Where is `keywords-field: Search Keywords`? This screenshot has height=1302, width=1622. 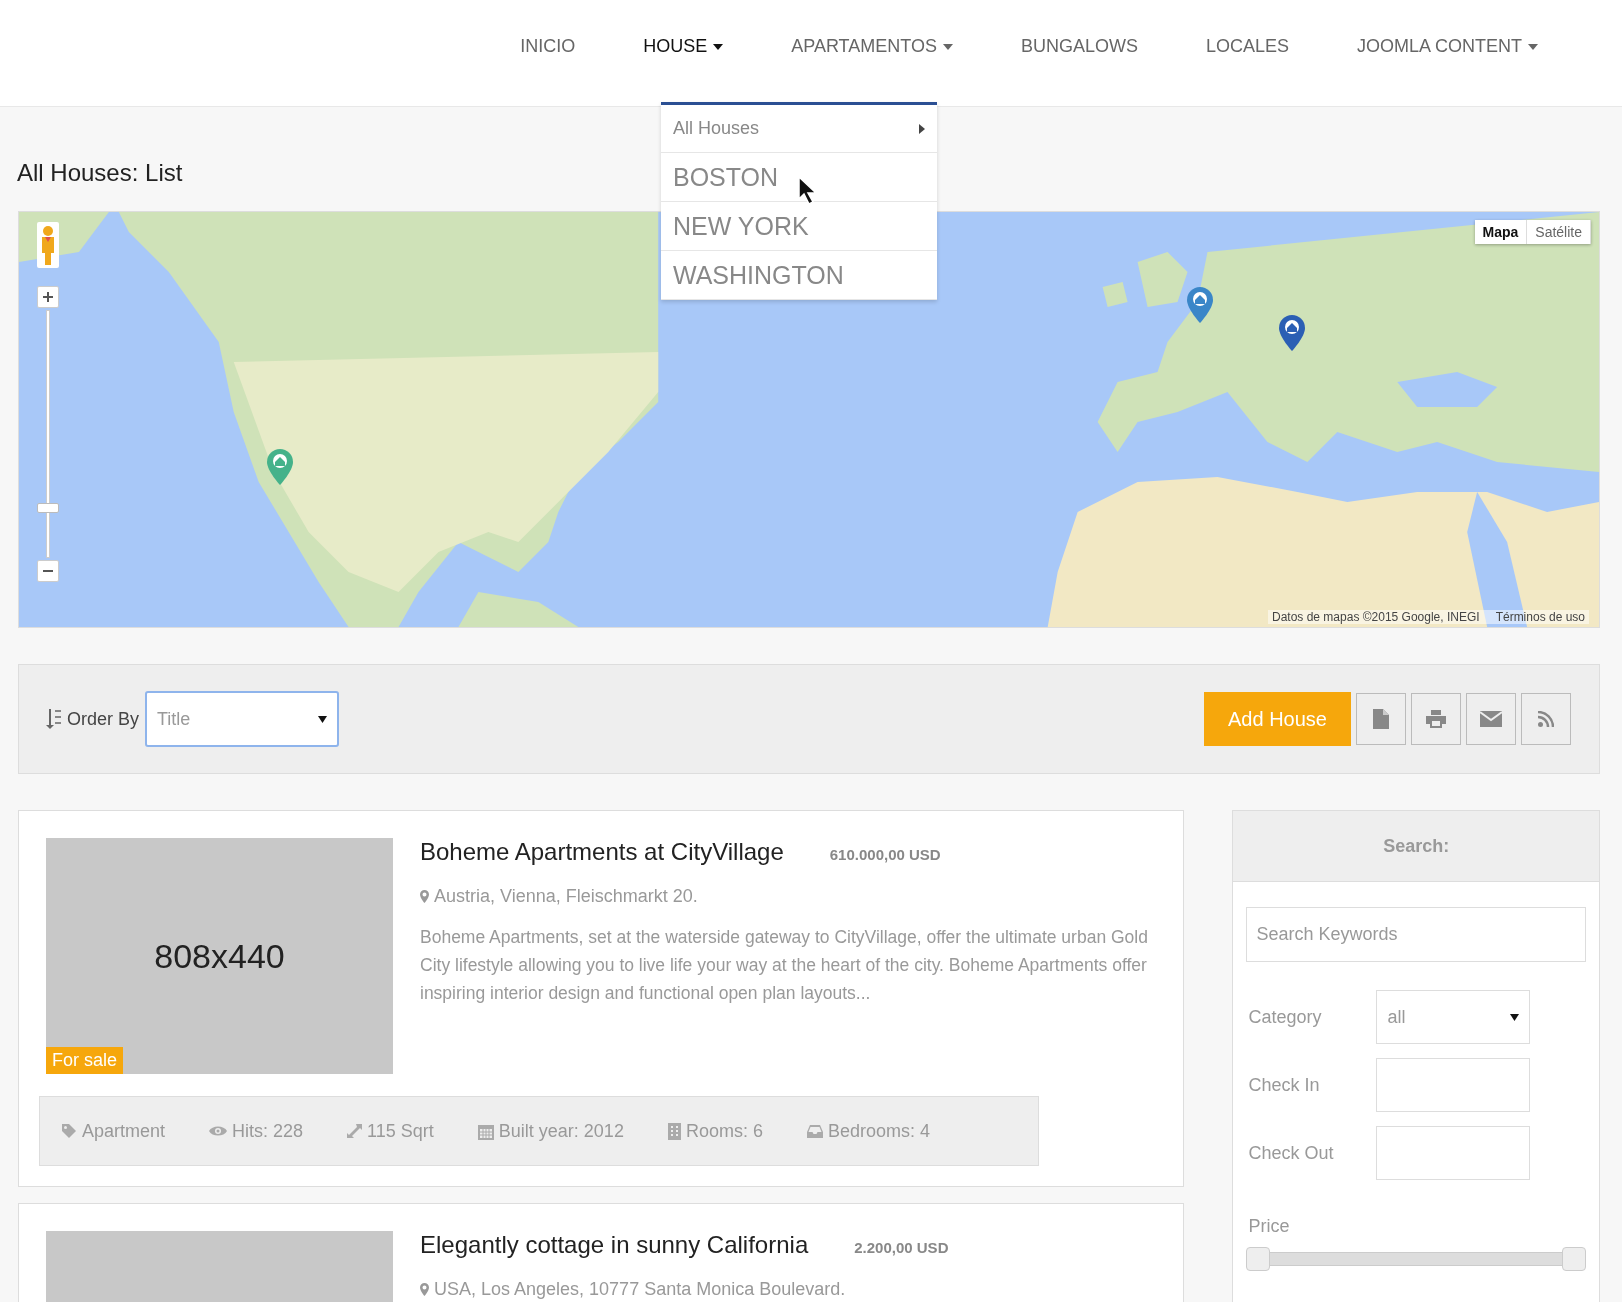 keywords-field: Search Keywords is located at coordinates (1416, 934).